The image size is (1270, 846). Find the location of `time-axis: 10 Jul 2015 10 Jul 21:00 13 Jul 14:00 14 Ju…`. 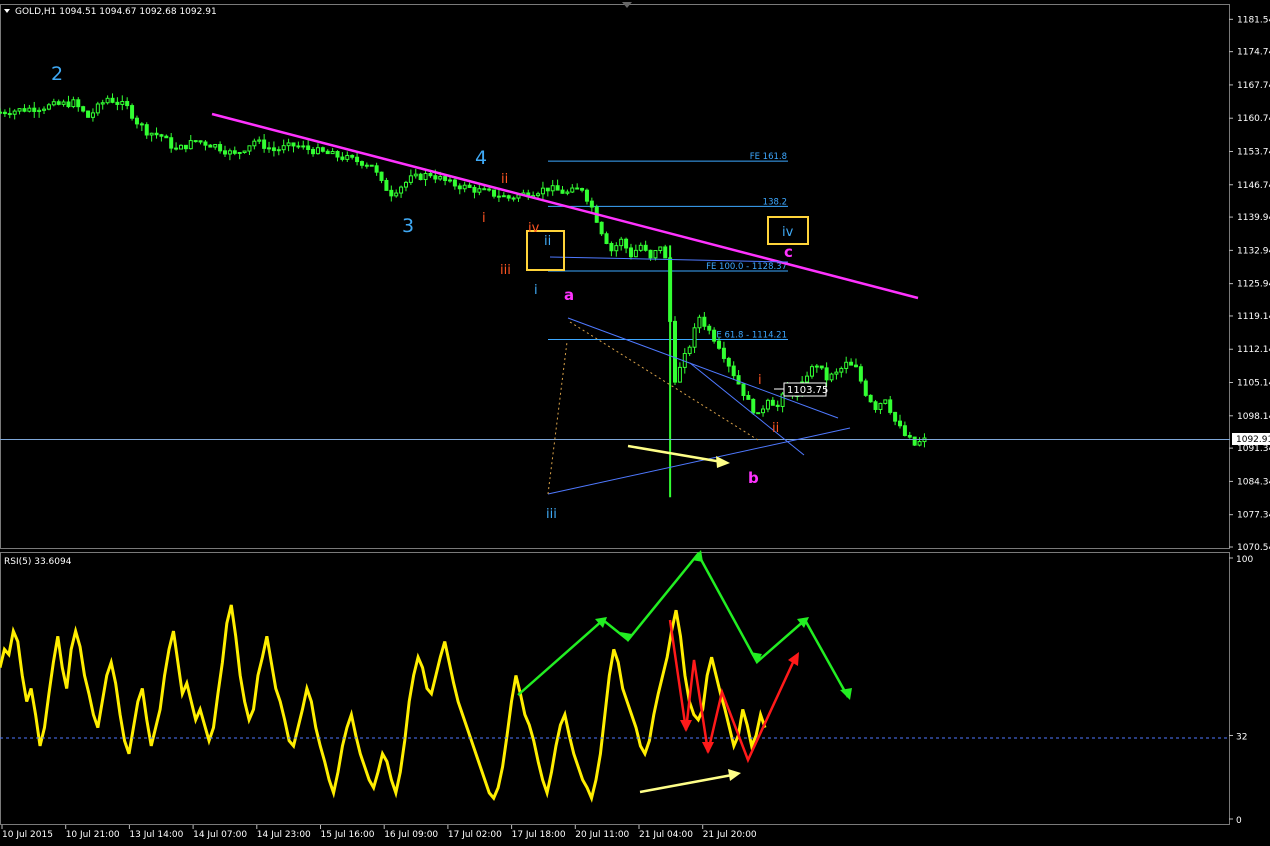

time-axis: 10 Jul 2015 10 Jul 21:00 13 Jul 14:00 14 Ju… is located at coordinates (379, 832).